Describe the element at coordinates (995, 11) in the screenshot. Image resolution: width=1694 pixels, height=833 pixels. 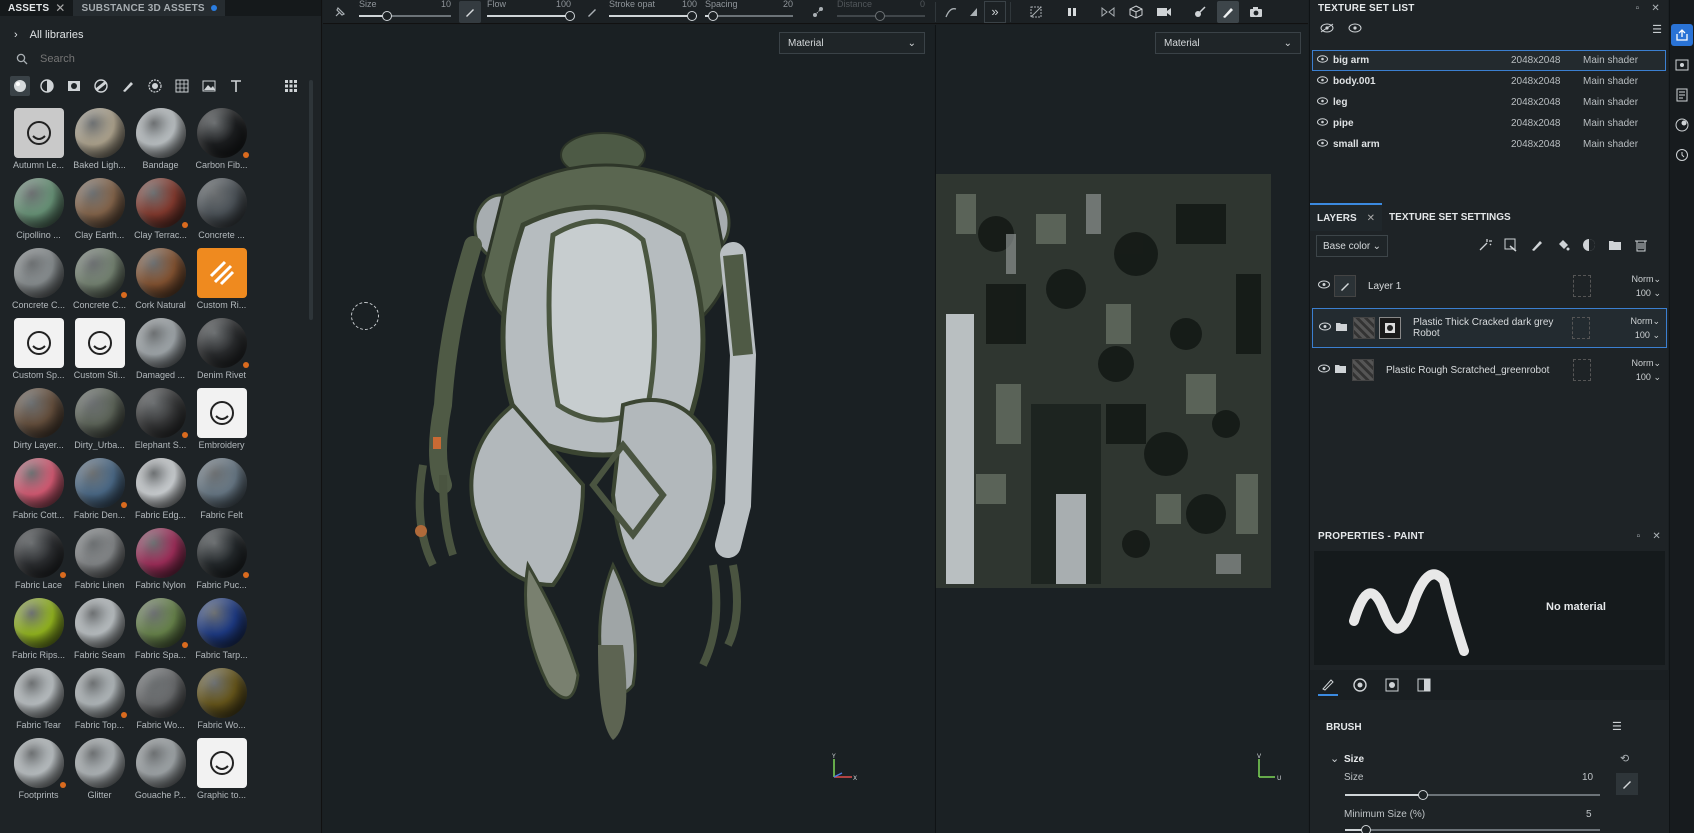
I see `more-tools-icon: »` at that location.